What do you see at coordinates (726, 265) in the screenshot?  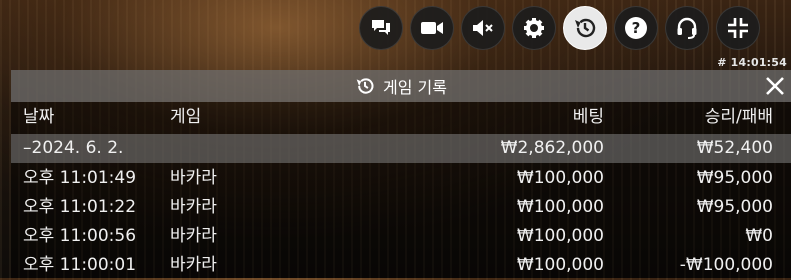 I see `row-win-loss: -₩100,000` at bounding box center [726, 265].